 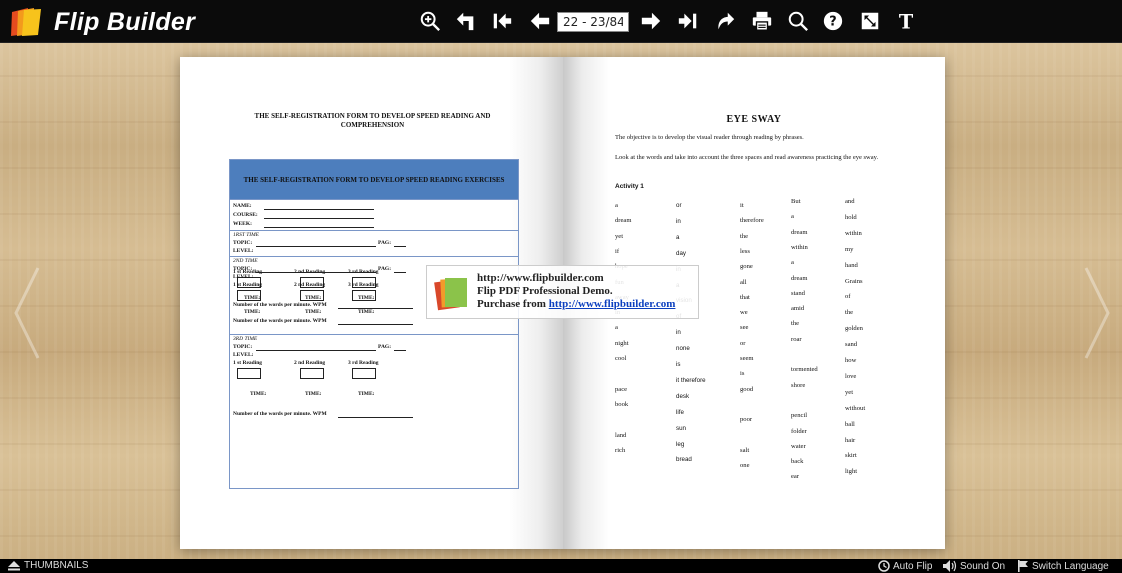 I want to click on word: cool, so click(x=621, y=358).